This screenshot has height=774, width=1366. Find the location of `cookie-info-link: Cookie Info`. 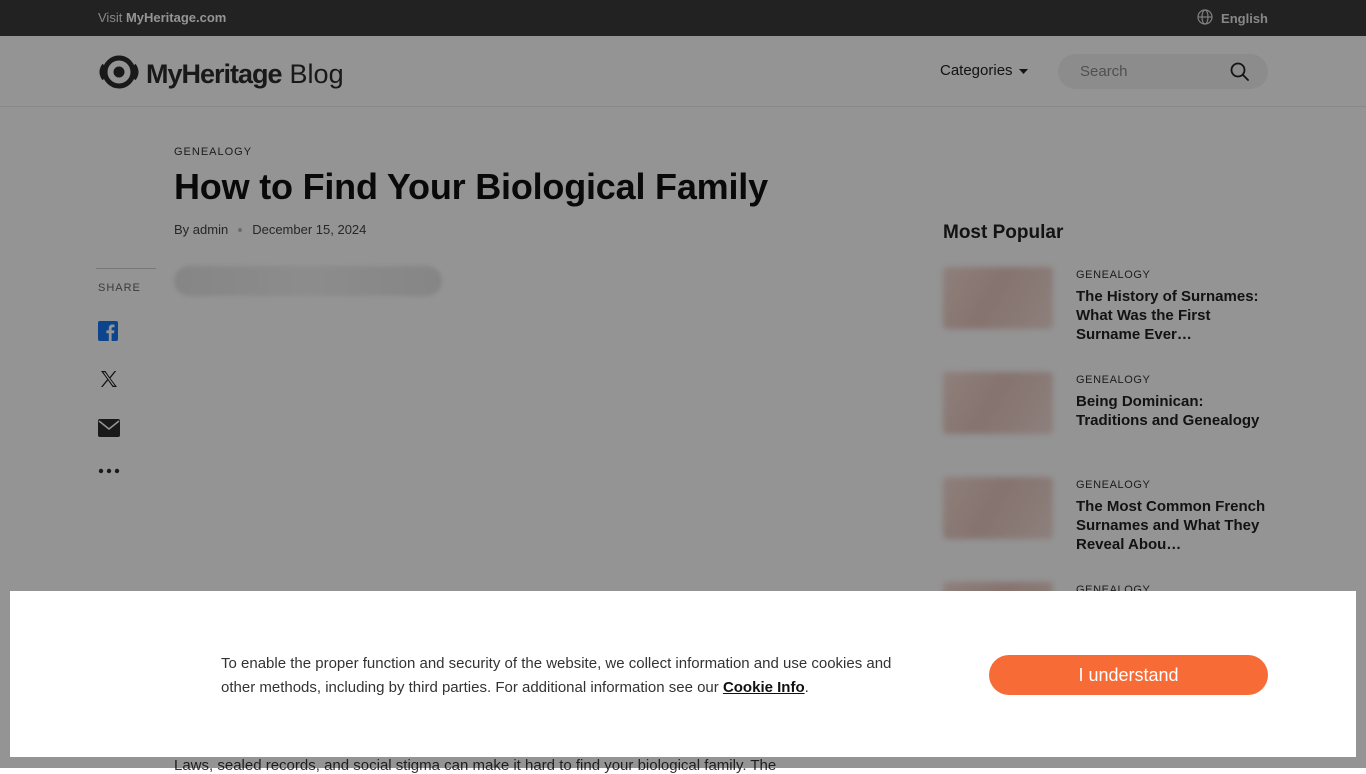

cookie-info-link: Cookie Info is located at coordinates (764, 687).